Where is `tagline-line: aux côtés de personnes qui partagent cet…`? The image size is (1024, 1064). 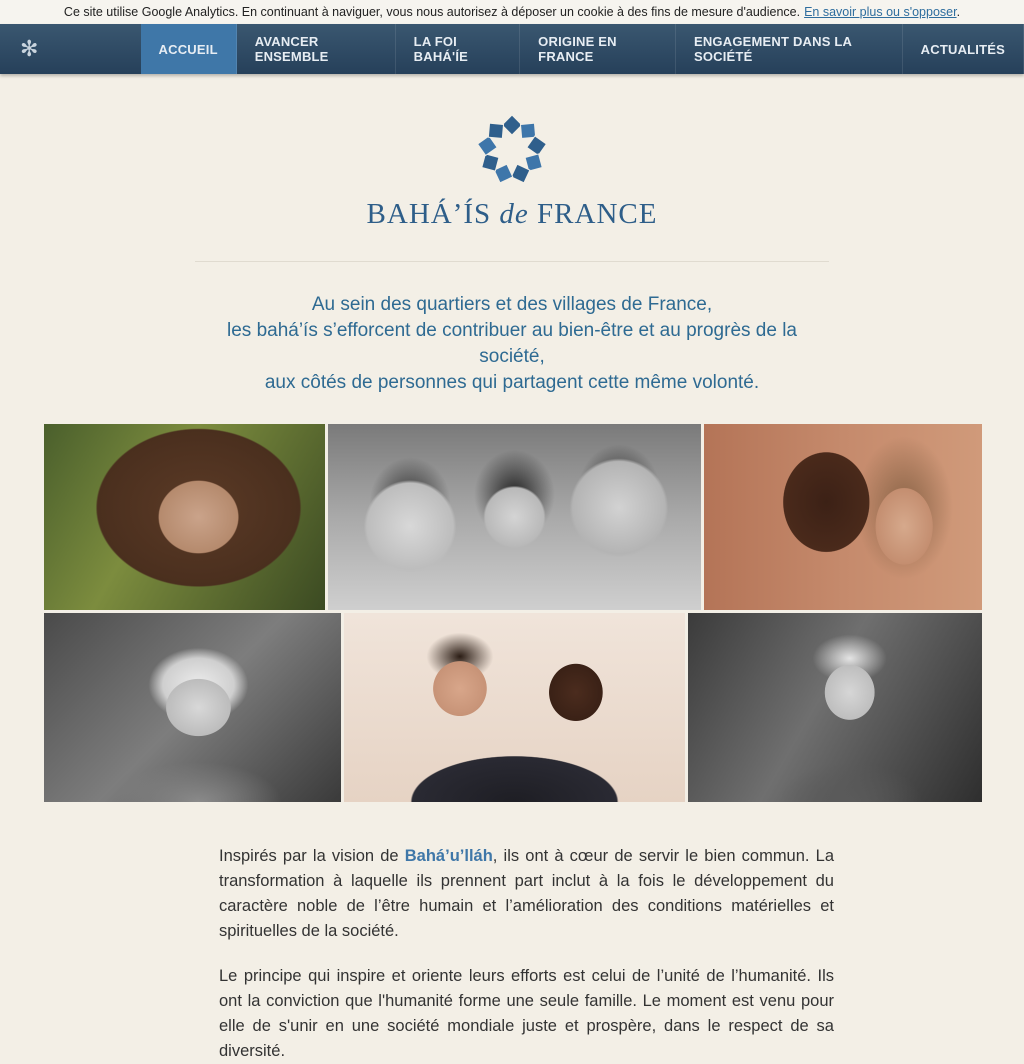 tagline-line: aux côtés de personnes qui partagent cet… is located at coordinates (512, 382).